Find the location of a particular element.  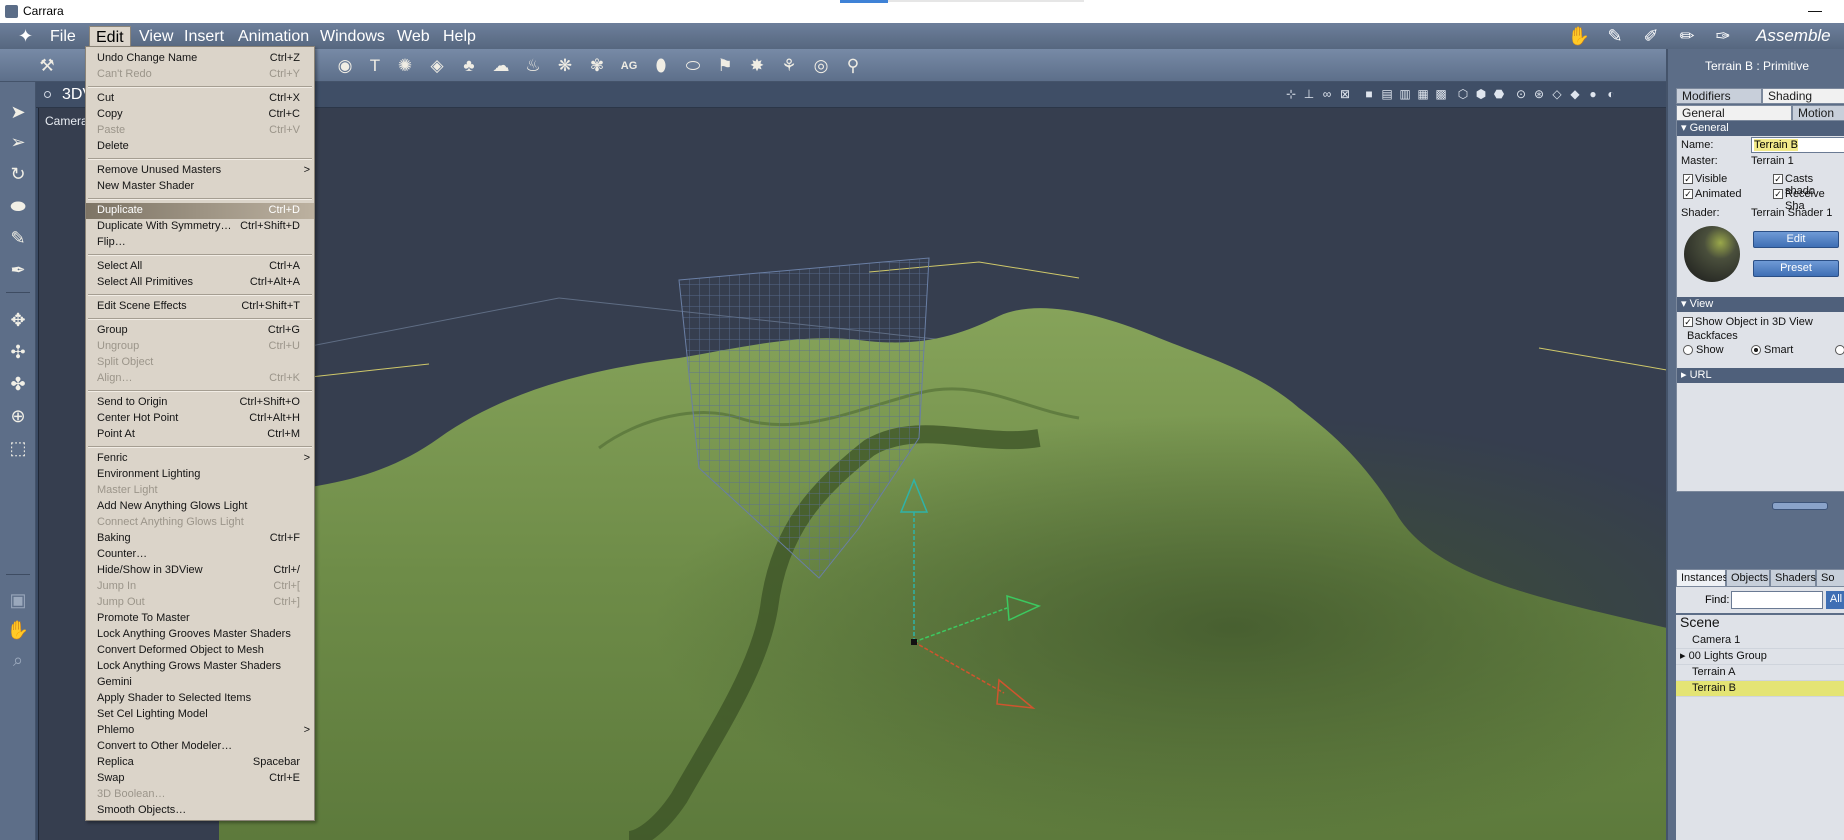

menu-file: File is located at coordinates (63, 36).